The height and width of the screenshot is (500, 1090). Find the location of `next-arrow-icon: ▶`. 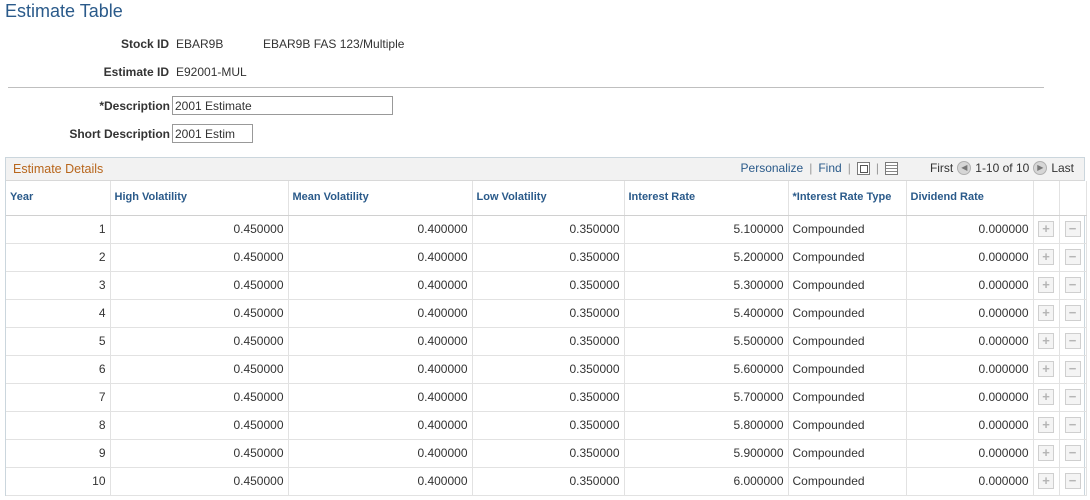

next-arrow-icon: ▶ is located at coordinates (1040, 168).